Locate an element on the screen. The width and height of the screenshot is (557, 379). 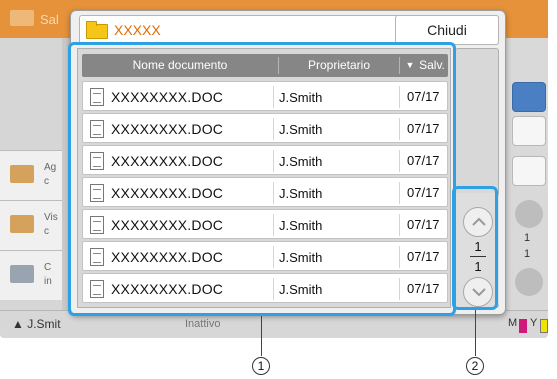
callout-number-2: 2 is located at coordinates (475, 366).